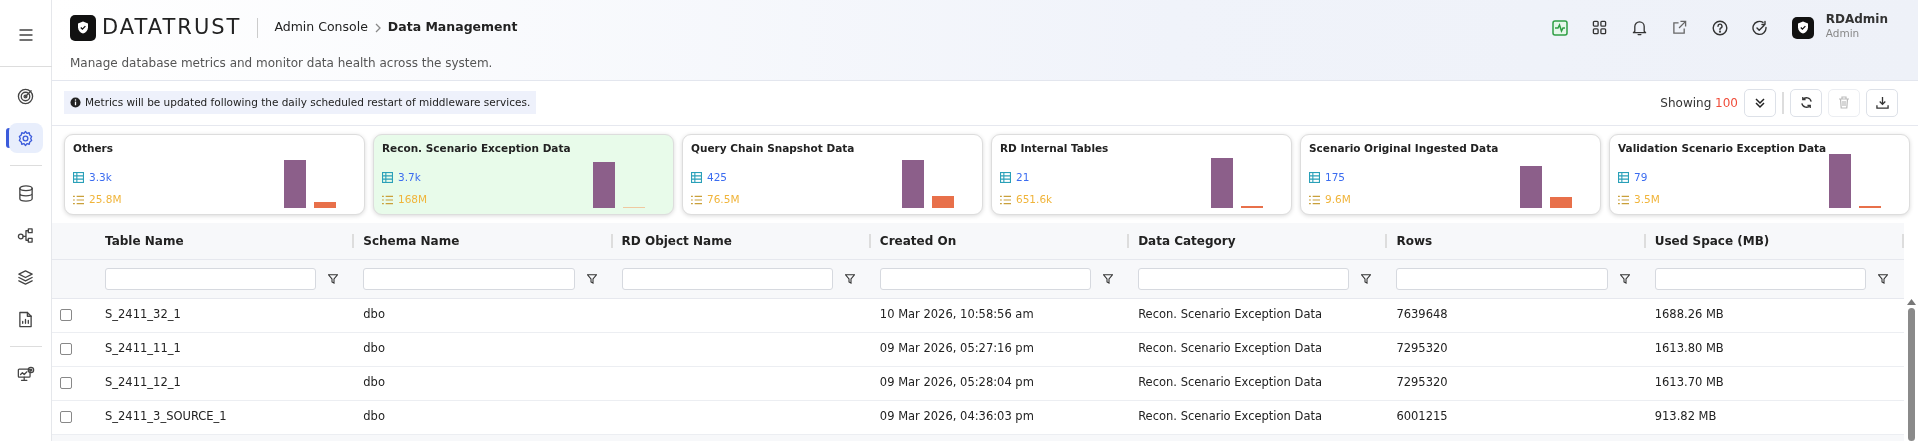 The height and width of the screenshot is (441, 1918). Describe the element at coordinates (741, 240) in the screenshot. I see `column-header: RD Object Name` at that location.